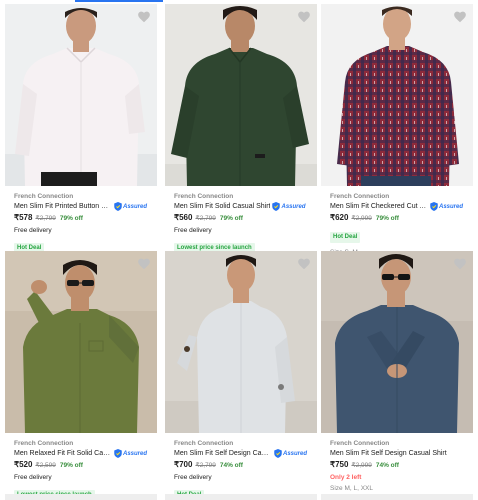 This screenshot has width=478, height=500. I want to click on stock-warning: Only 2 left, so click(346, 477).